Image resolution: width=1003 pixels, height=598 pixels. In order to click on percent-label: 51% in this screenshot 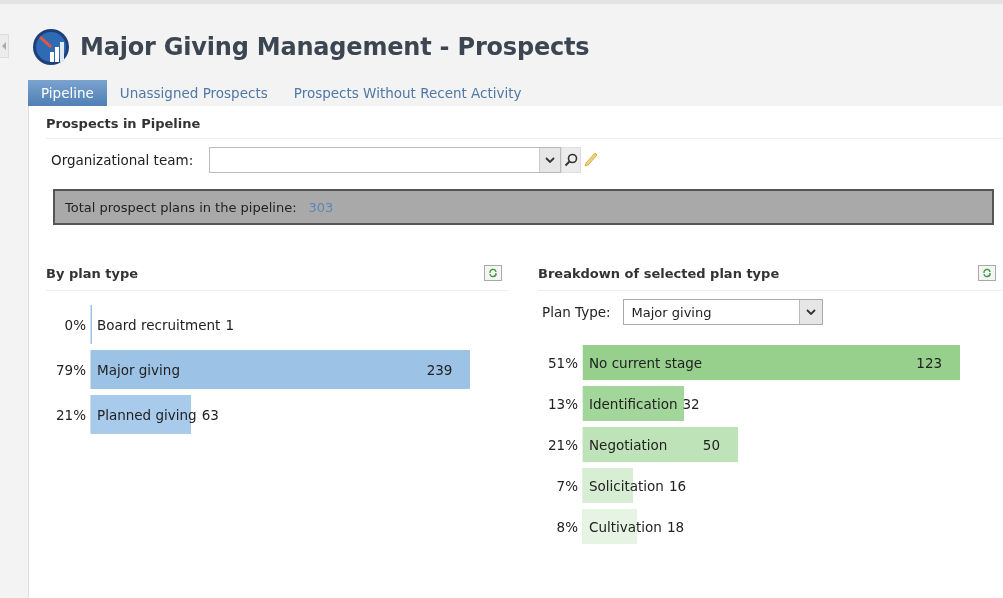, I will do `click(563, 363)`.